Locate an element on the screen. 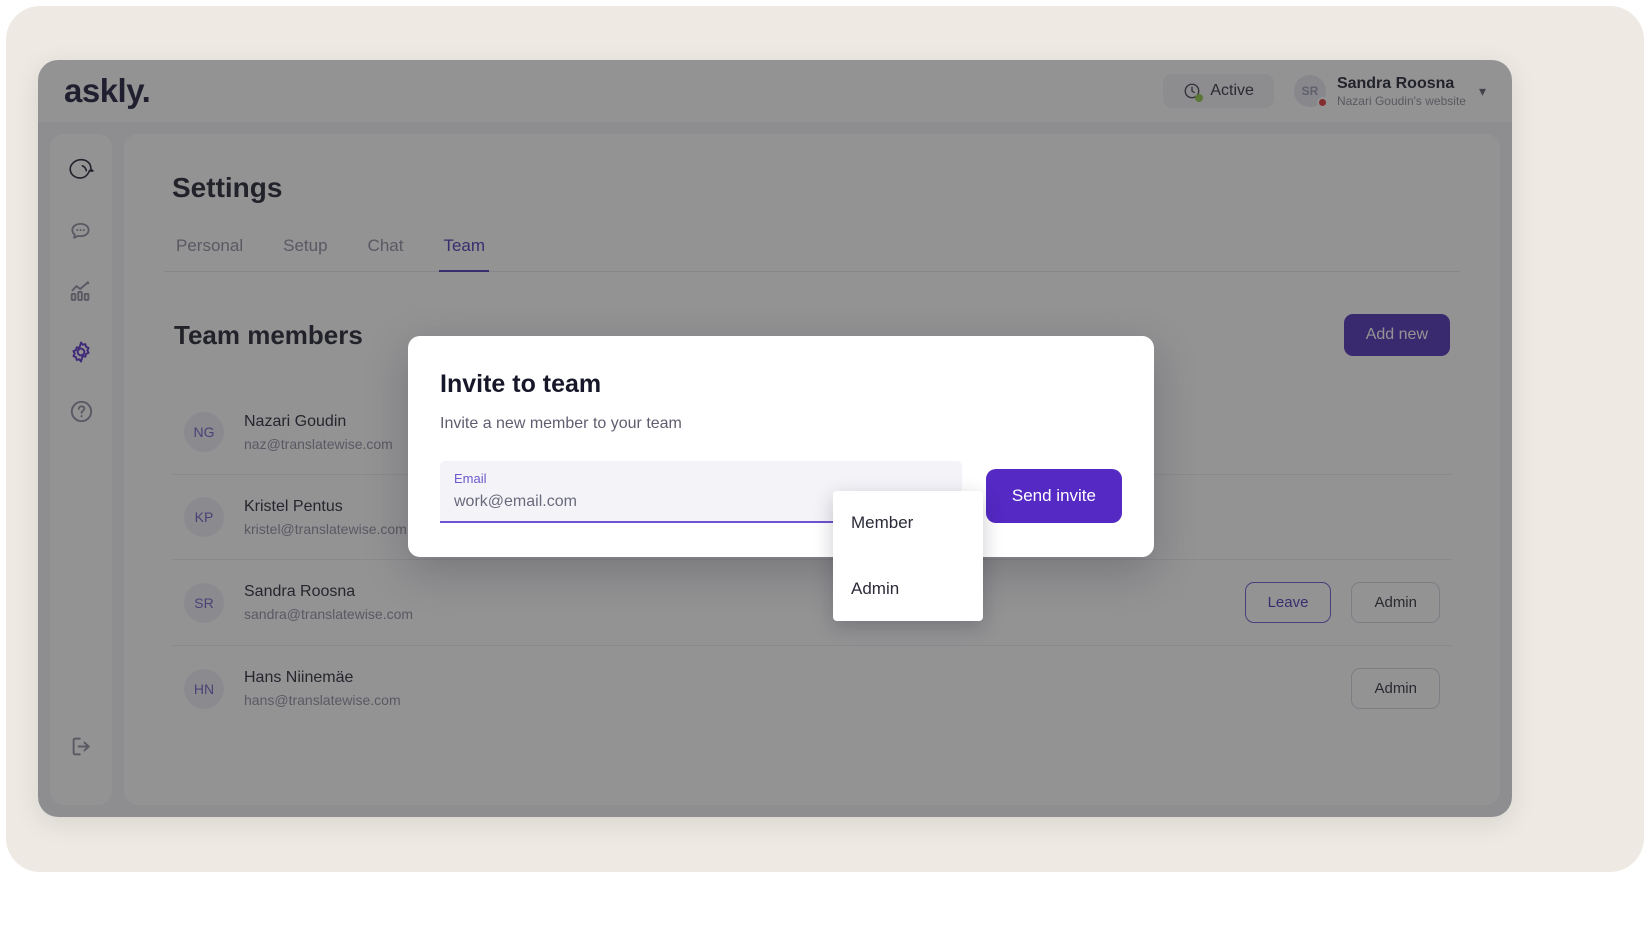 Image resolution: width=1650 pixels, height=934 pixels. dialog-title: Invite to team is located at coordinates (521, 384).